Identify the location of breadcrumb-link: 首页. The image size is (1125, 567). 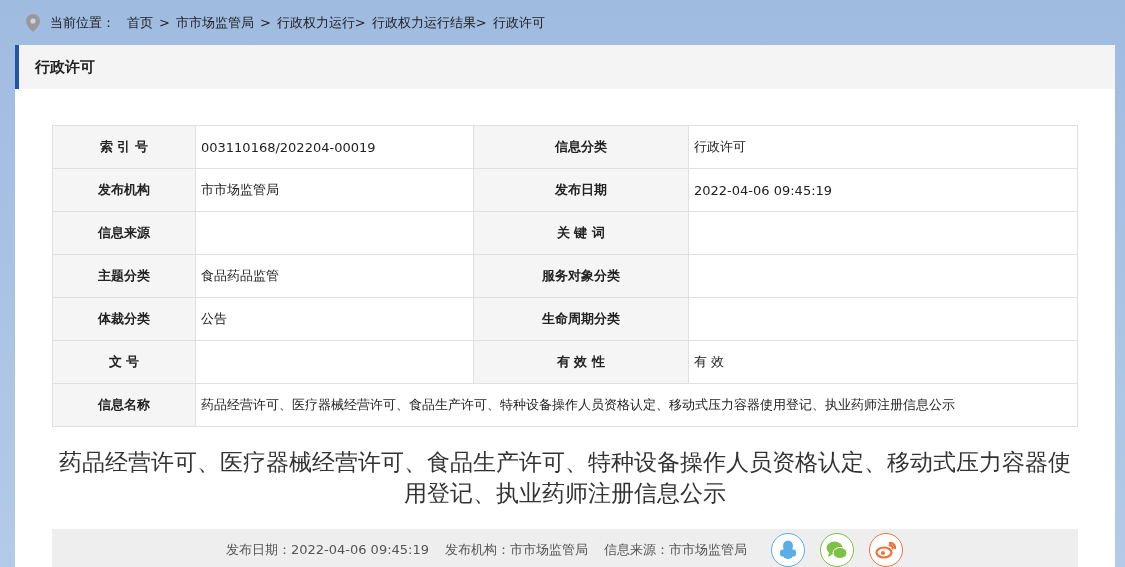
(140, 22).